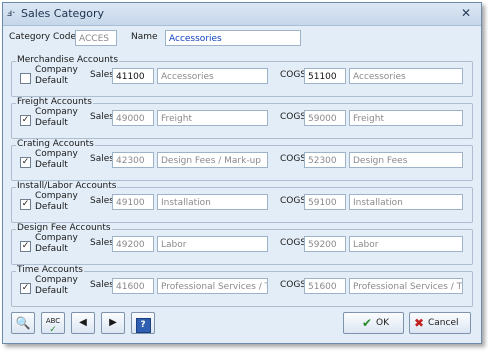  What do you see at coordinates (466, 13) in the screenshot?
I see `close-icon: ✕` at bounding box center [466, 13].